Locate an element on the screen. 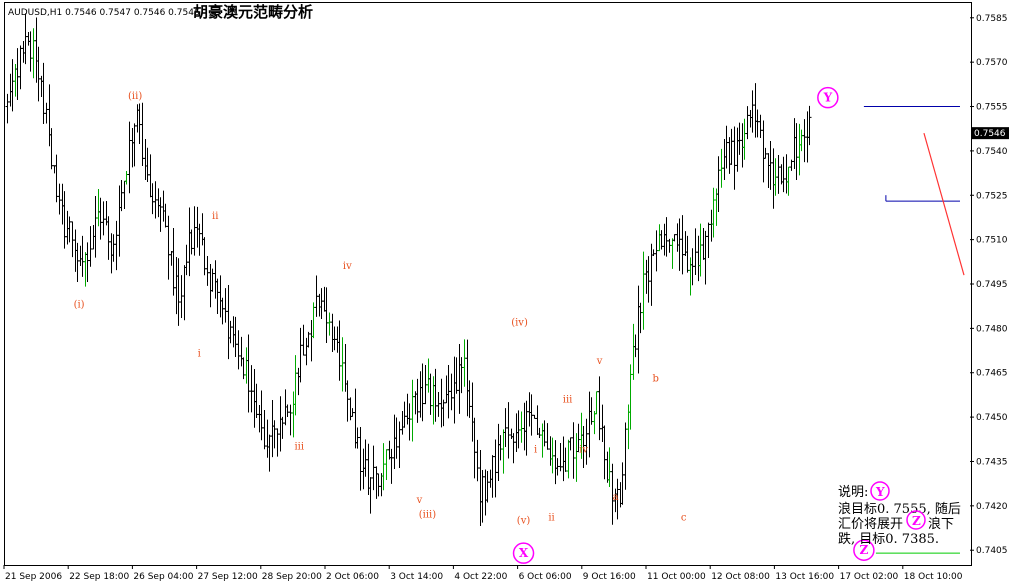  y-tick-label: 0.7480 is located at coordinates (992, 329).